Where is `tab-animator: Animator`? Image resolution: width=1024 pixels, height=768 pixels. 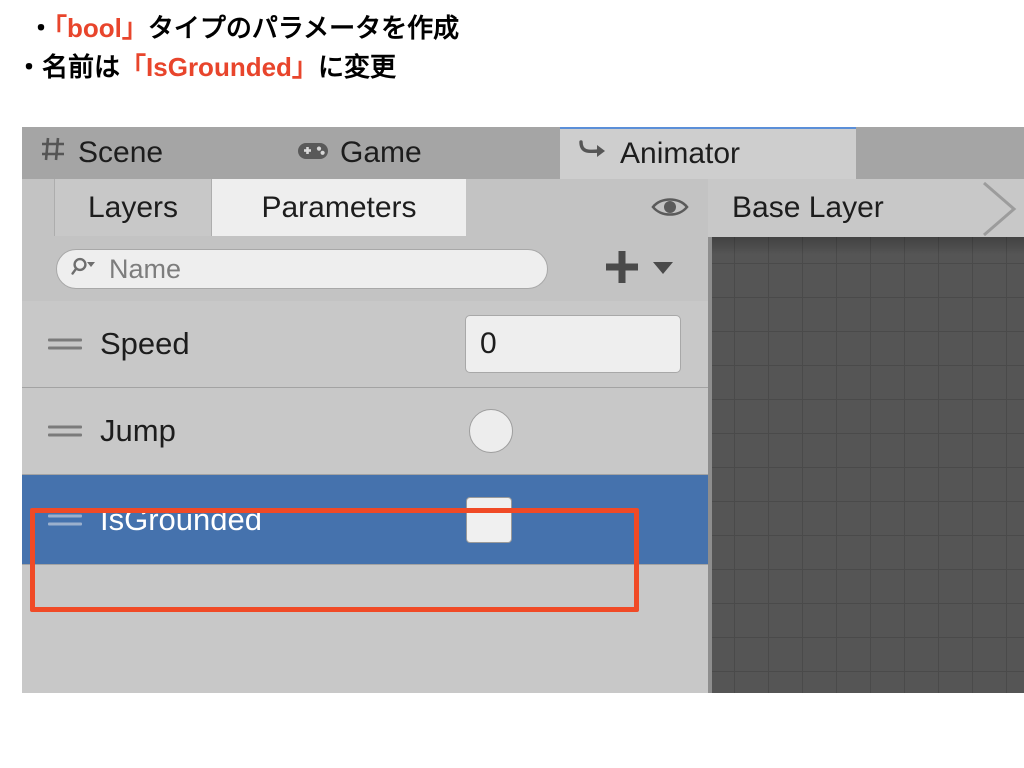 tab-animator: Animator is located at coordinates (708, 153).